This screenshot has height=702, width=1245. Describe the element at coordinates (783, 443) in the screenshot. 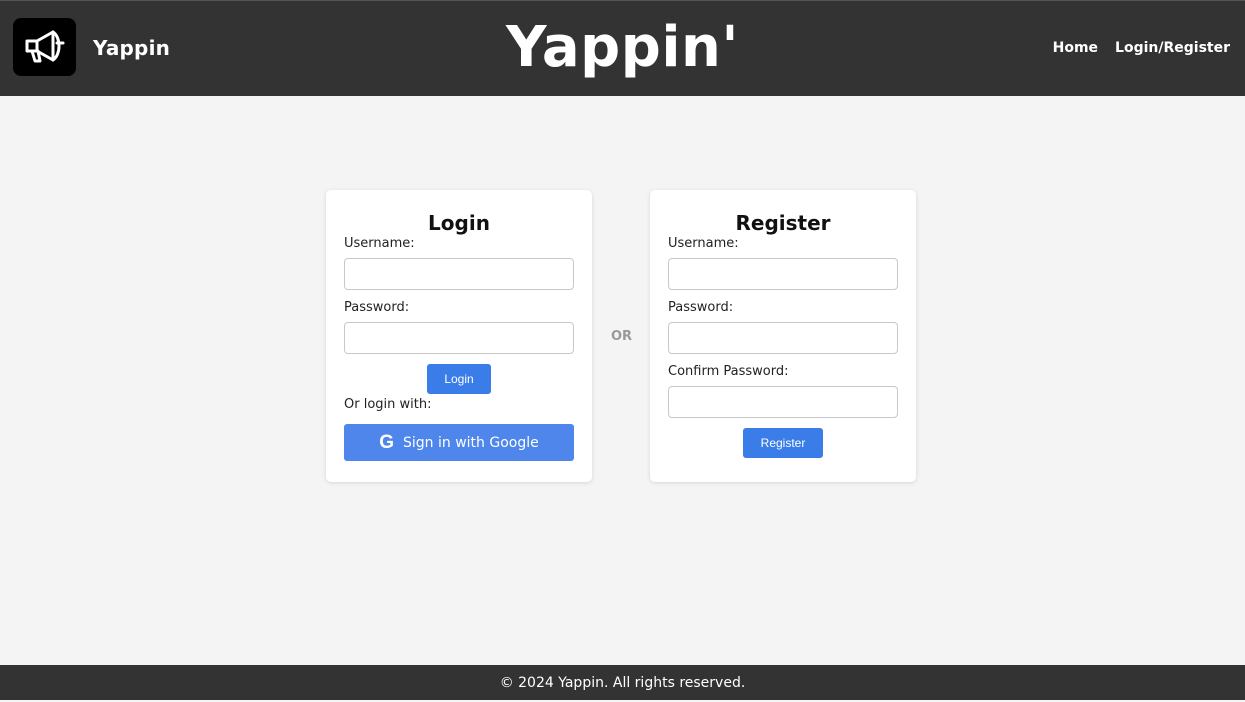

I see `register-button: Register` at that location.